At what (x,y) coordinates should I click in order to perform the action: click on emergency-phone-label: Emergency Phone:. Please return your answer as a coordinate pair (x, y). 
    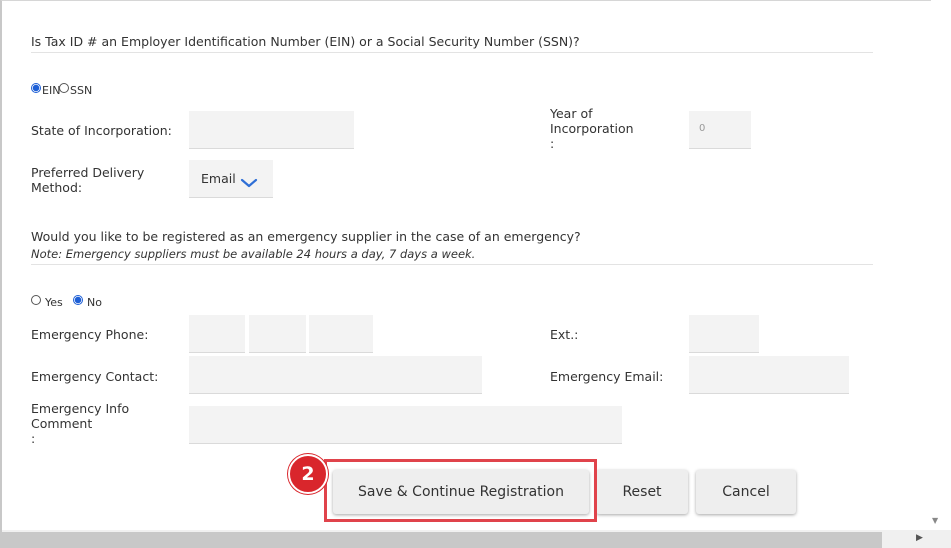
    Looking at the image, I should click on (90, 334).